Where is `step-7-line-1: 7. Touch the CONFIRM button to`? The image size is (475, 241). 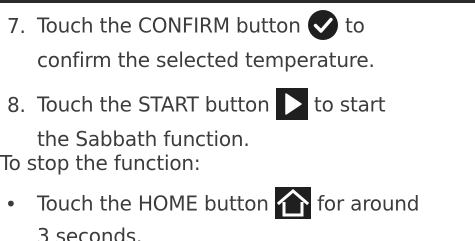 step-7-line-1: 7. Touch the CONFIRM button to is located at coordinates (186, 25).